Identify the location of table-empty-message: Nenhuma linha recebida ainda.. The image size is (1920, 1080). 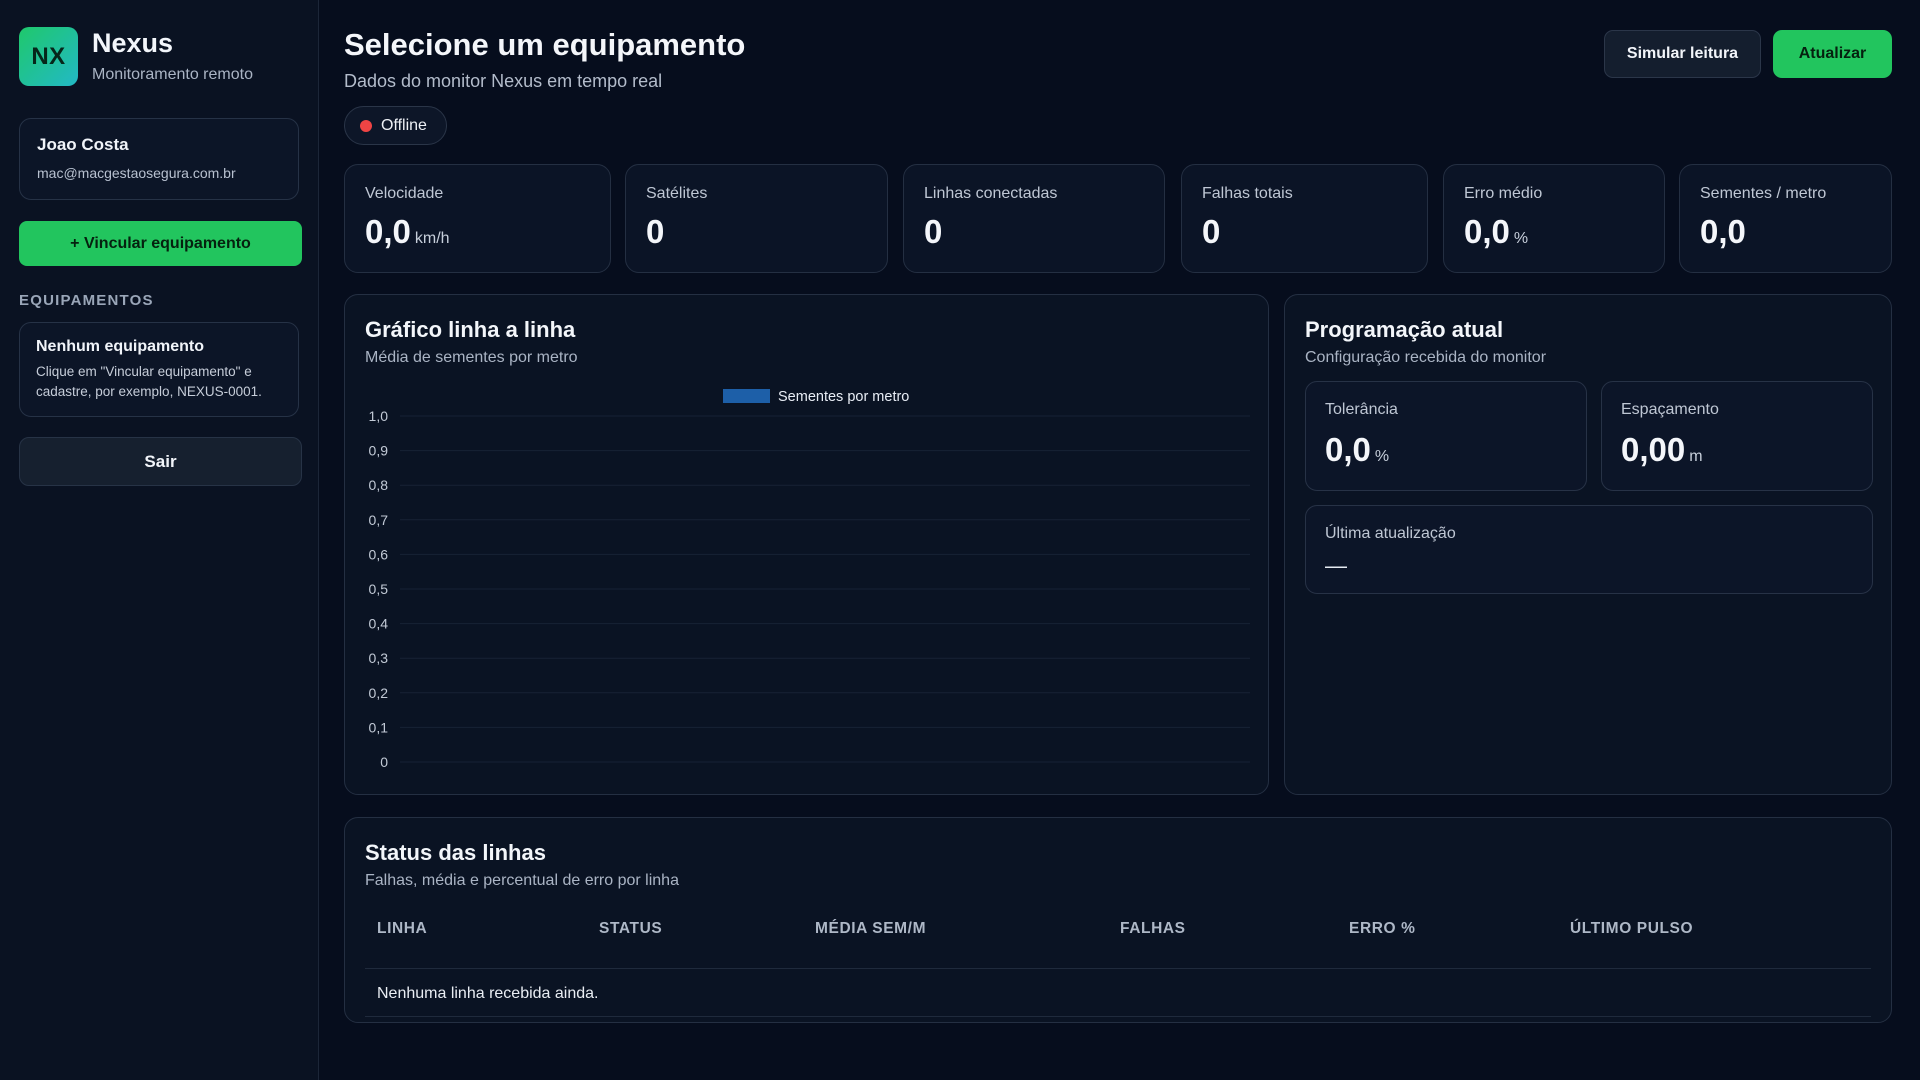
(488, 993).